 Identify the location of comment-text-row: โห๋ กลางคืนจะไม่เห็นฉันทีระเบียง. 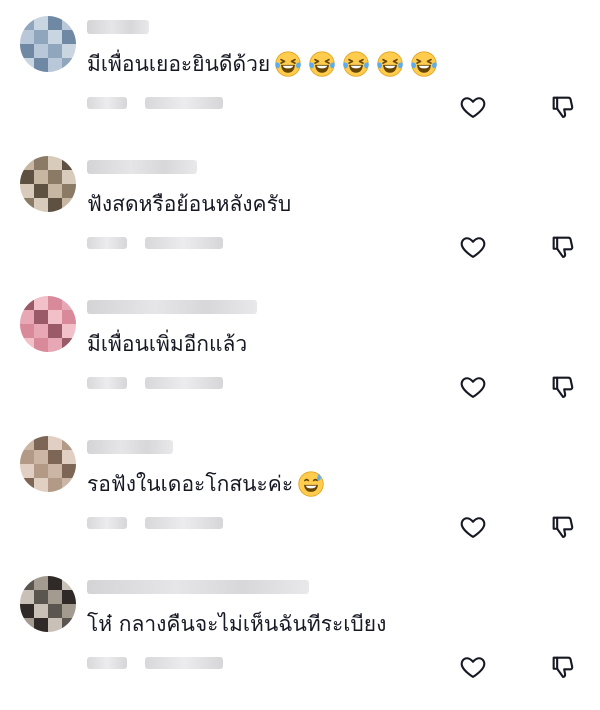
(236, 624).